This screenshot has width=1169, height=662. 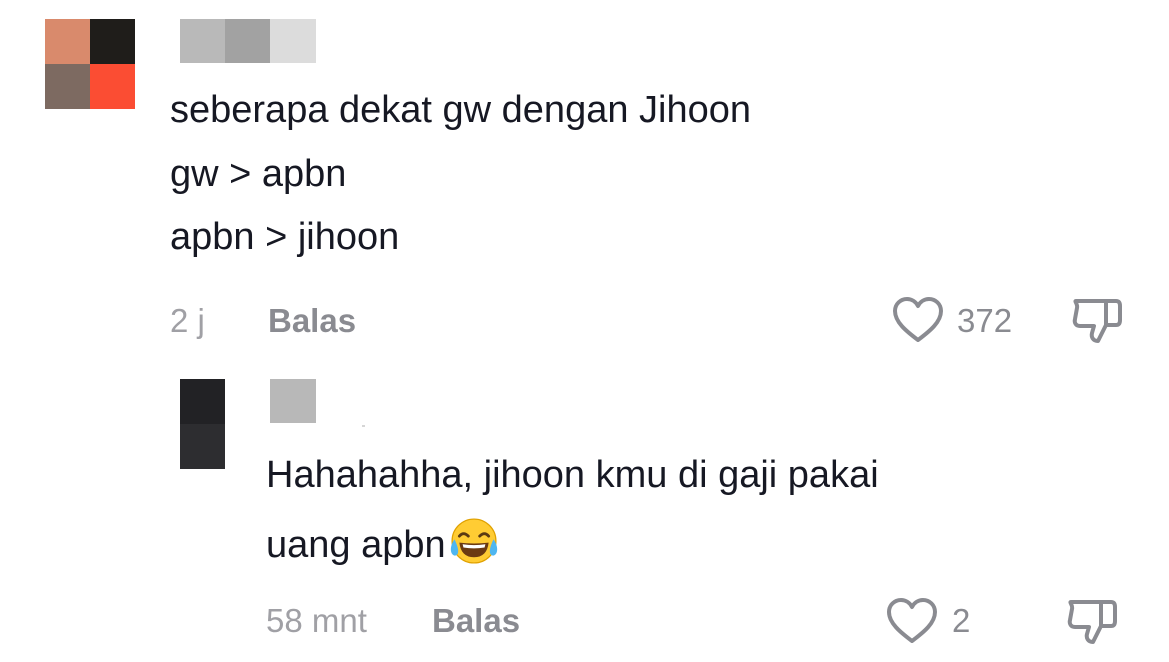 I want to click on comment-text-line: apbn > jihoon, so click(x=285, y=237).